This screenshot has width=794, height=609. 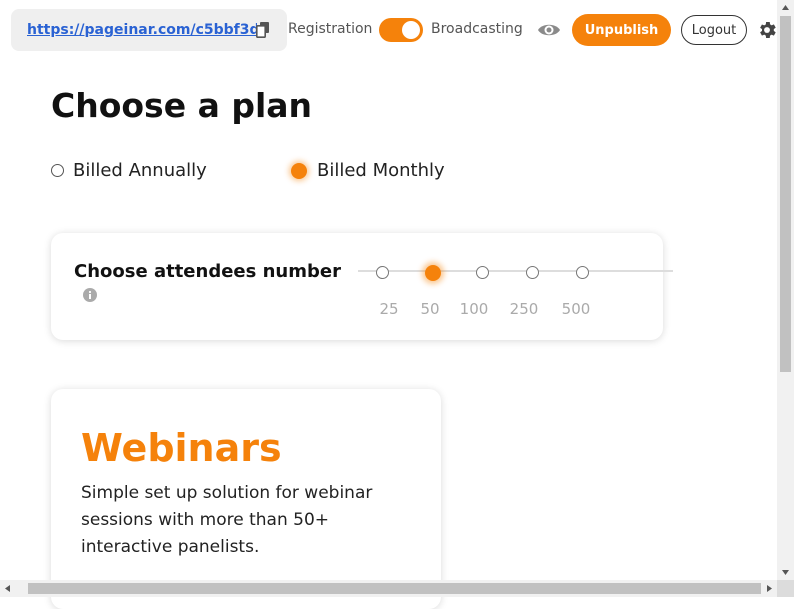 What do you see at coordinates (381, 170) in the screenshot?
I see `billing-monthly-label: Billed Monthly` at bounding box center [381, 170].